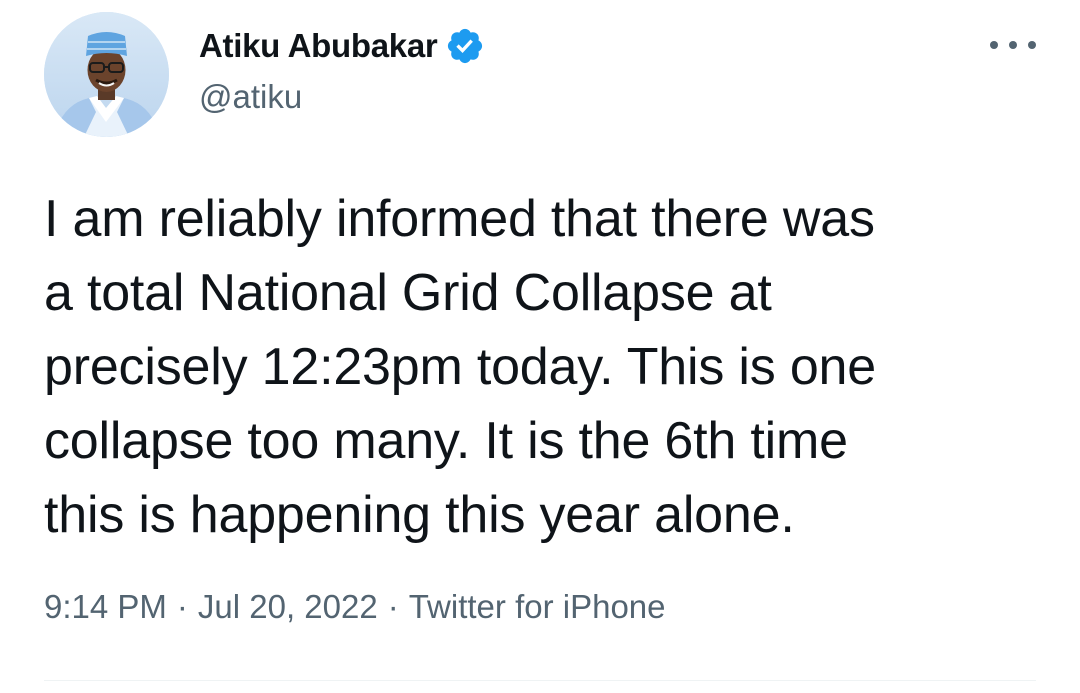 The width and height of the screenshot is (1080, 693). I want to click on author-display-name: Atiku Abubakar, so click(318, 46).